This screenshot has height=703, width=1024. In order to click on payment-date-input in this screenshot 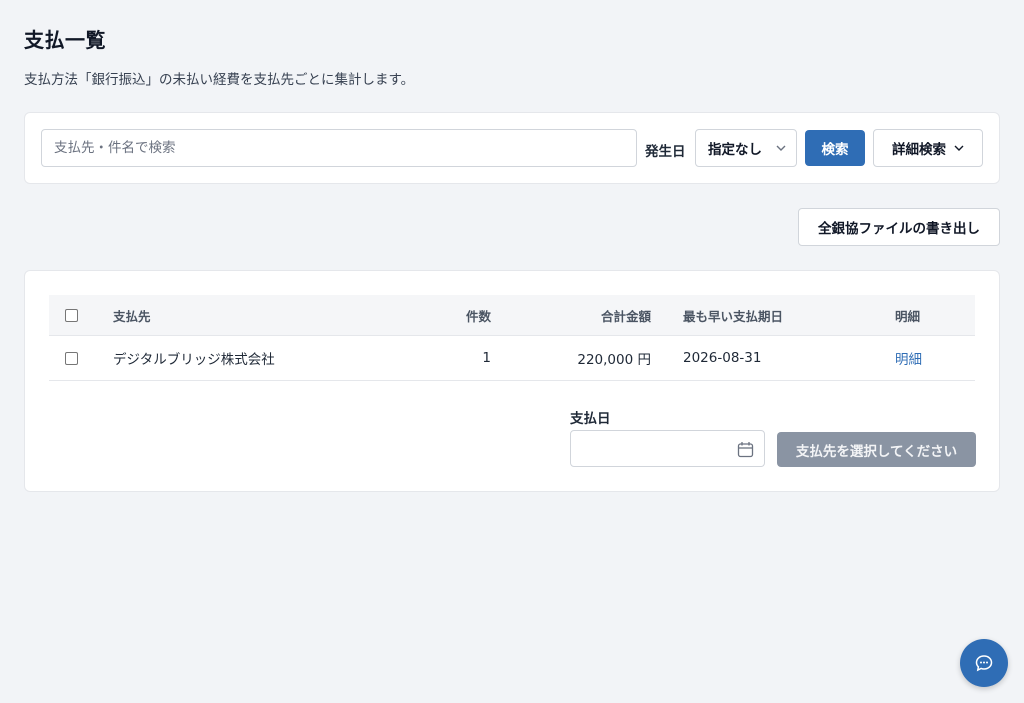, I will do `click(667, 448)`.